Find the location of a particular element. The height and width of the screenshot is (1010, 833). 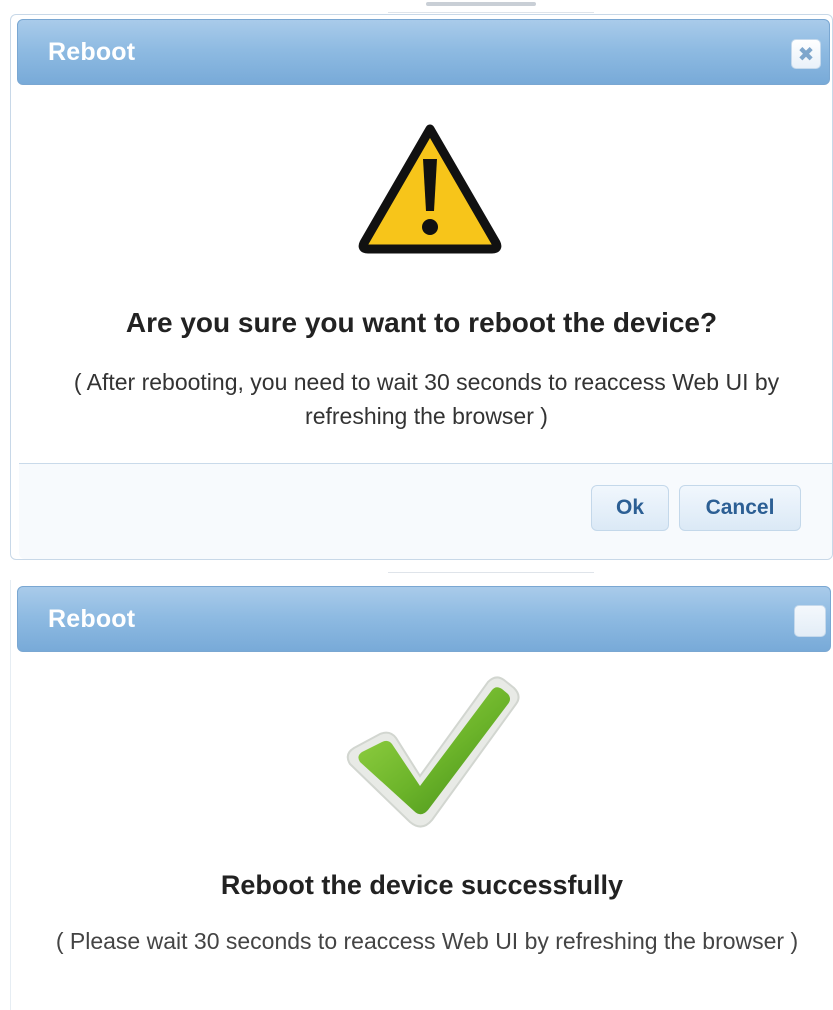

dialog-titlebar: Reboot is located at coordinates (424, 619).